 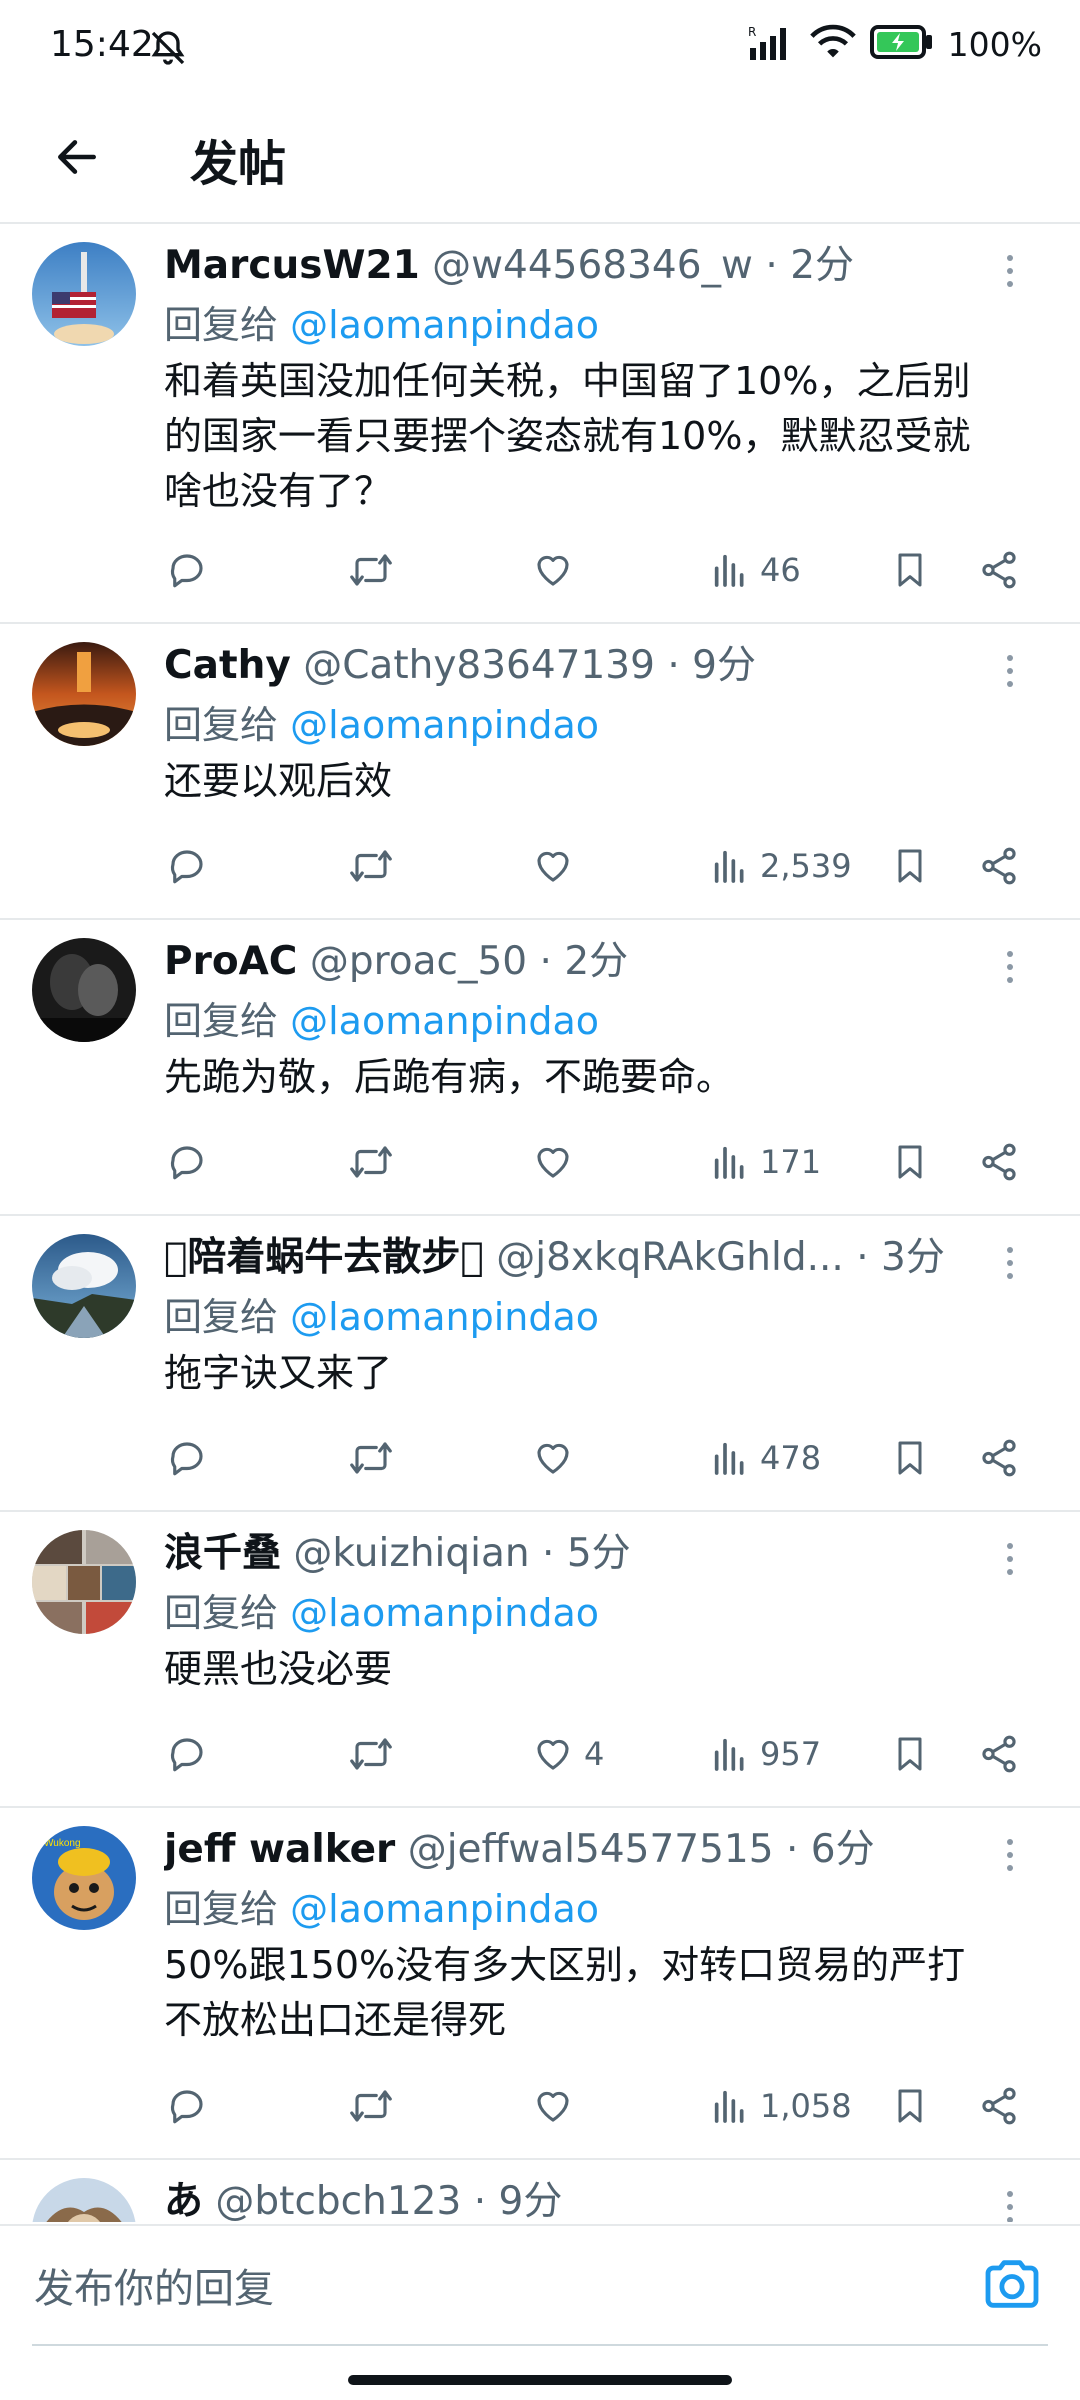 What do you see at coordinates (591, 1849) in the screenshot?
I see `author-handle: @jeffwal54577515` at bounding box center [591, 1849].